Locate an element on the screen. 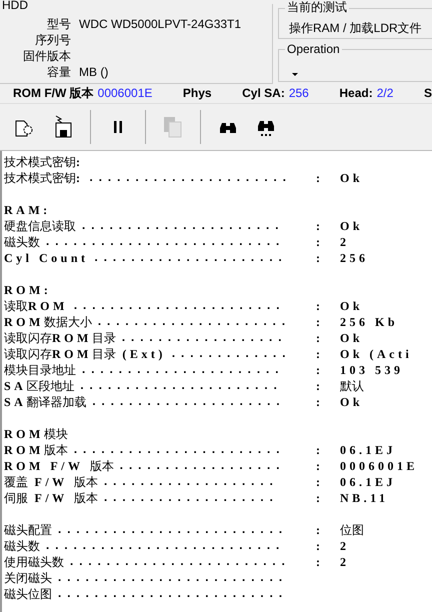  log-value: 位图 is located at coordinates (352, 530).